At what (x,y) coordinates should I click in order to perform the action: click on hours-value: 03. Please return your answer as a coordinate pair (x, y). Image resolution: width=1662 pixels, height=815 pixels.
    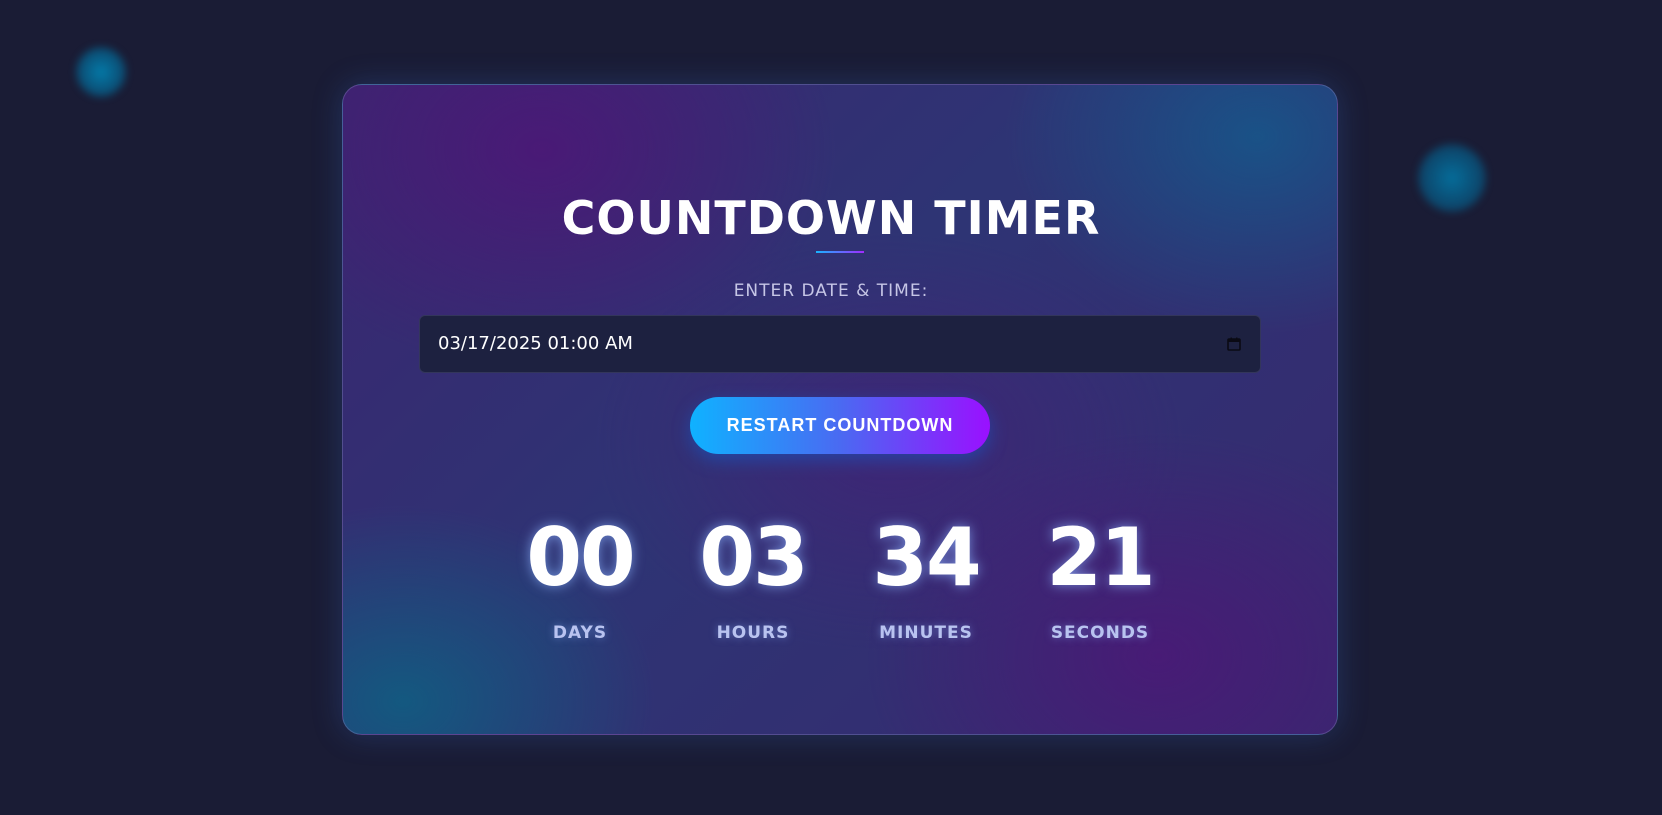
    Looking at the image, I should click on (753, 557).